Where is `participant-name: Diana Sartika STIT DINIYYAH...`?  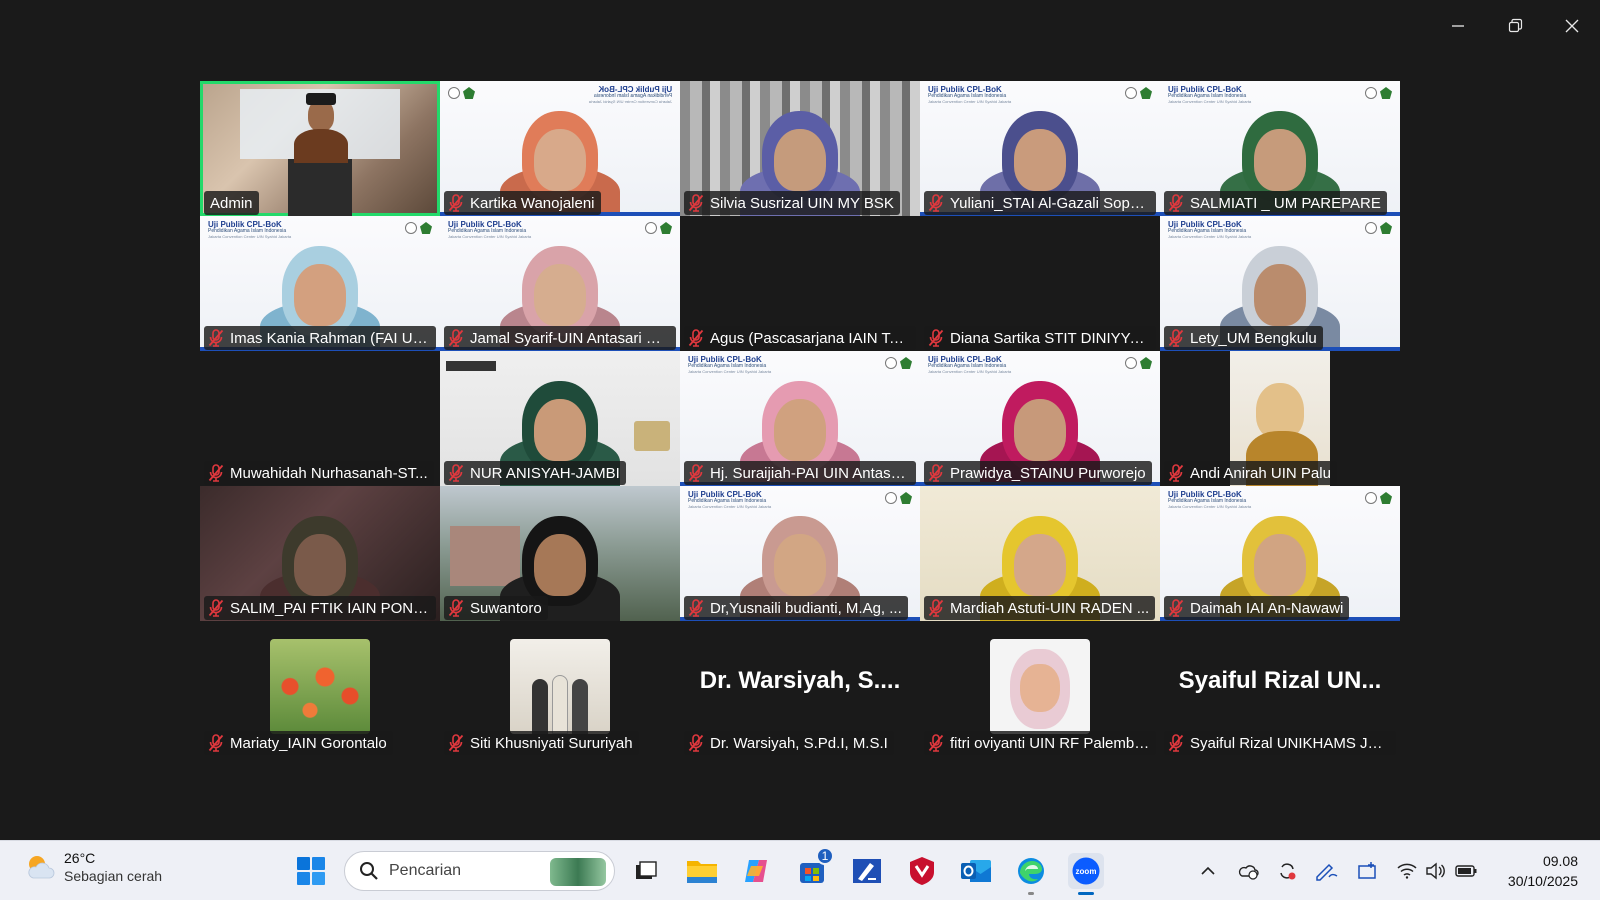 participant-name: Diana Sartika STIT DINIYYAH... is located at coordinates (1050, 338).